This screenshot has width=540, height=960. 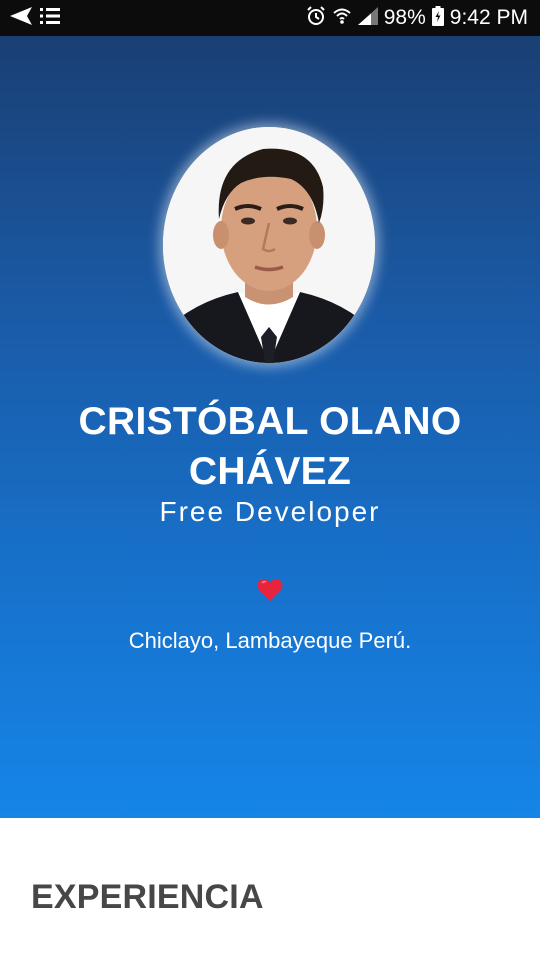 I want to click on profile-name-line-1: CRISTÓBAL OLANO, so click(x=270, y=421).